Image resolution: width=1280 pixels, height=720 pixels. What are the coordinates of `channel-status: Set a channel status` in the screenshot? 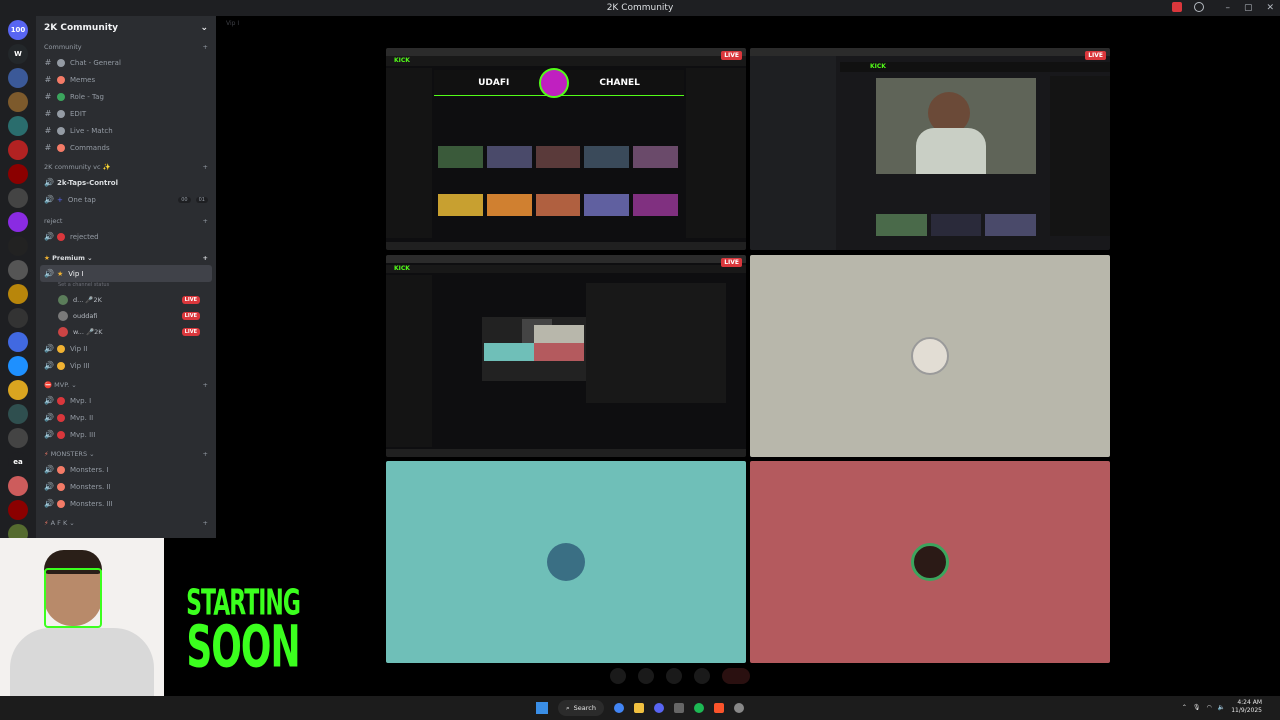 It's located at (126, 287).